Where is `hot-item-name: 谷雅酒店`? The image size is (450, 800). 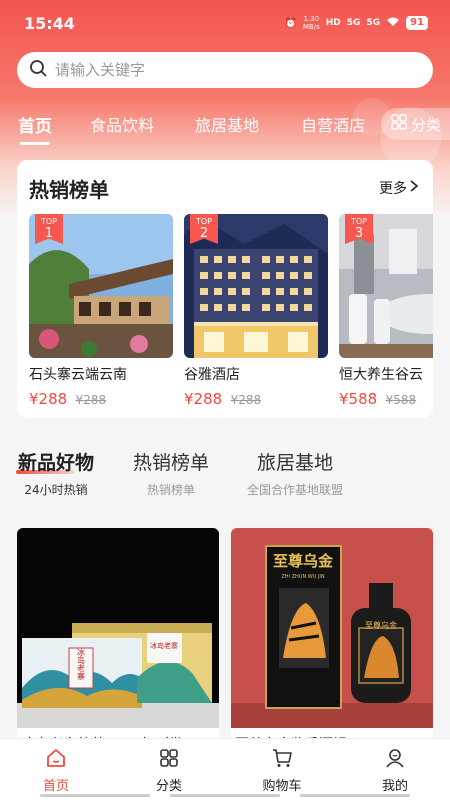 hot-item-name: 谷雅酒店 is located at coordinates (212, 375).